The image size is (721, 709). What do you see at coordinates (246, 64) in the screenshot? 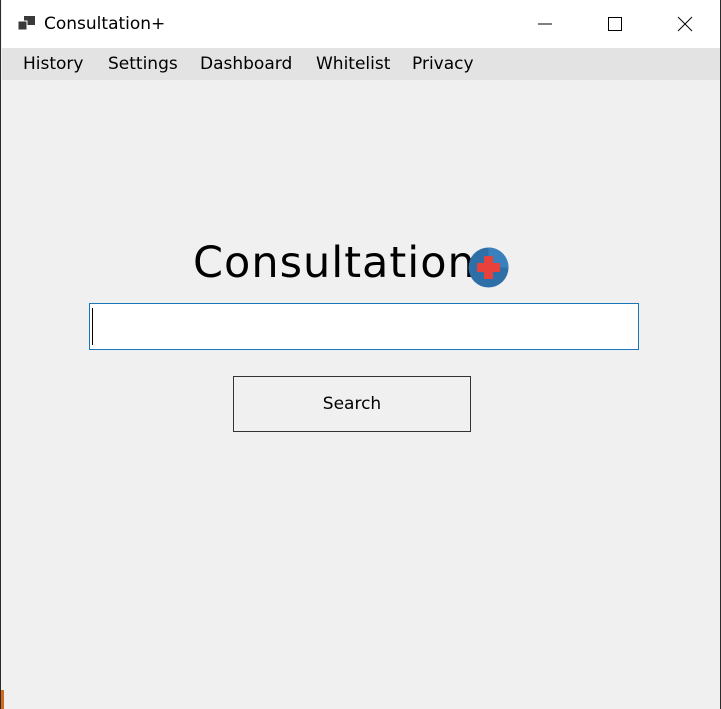
I see `menu-item-dashboard: Dashboard` at bounding box center [246, 64].